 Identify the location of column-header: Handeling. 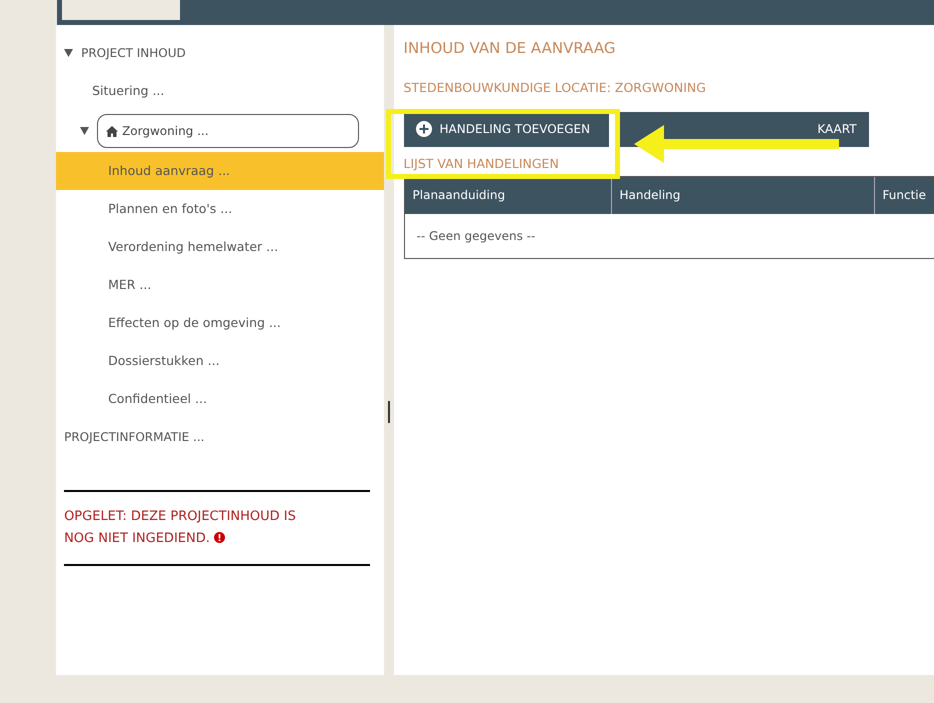
(743, 195).